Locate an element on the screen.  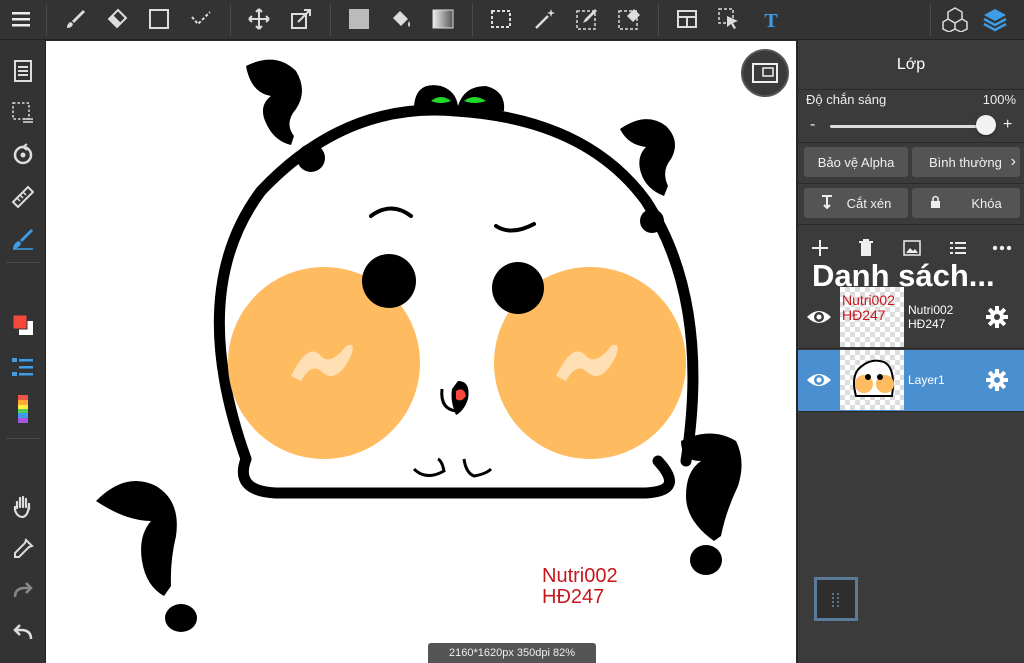
opacity-row: Độ chắn sáng 100% is located at coordinates (911, 99).